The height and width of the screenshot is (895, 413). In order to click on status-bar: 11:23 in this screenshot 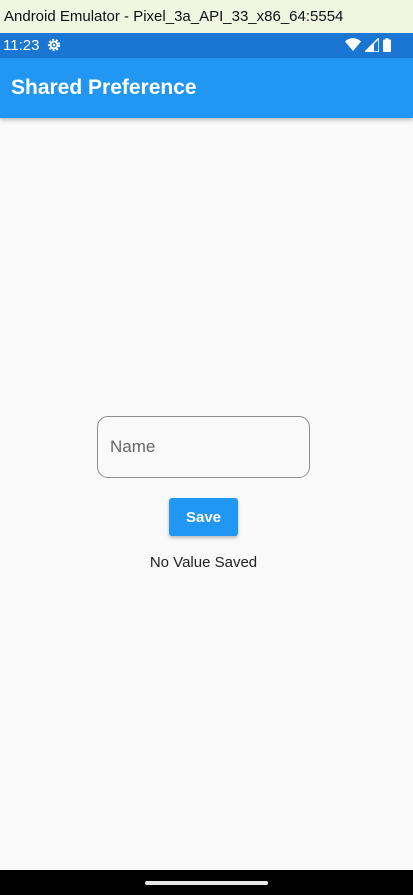, I will do `click(206, 45)`.